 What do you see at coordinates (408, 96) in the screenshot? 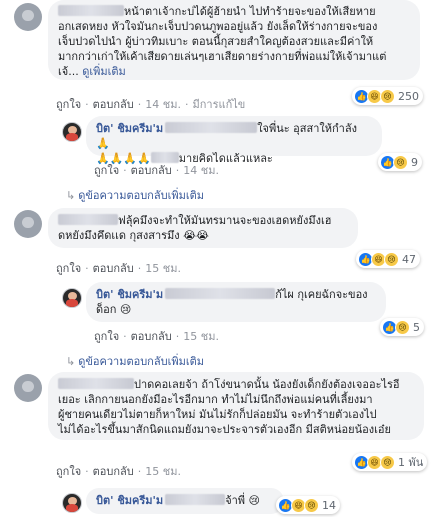
I see `reaction-count: 250` at bounding box center [408, 96].